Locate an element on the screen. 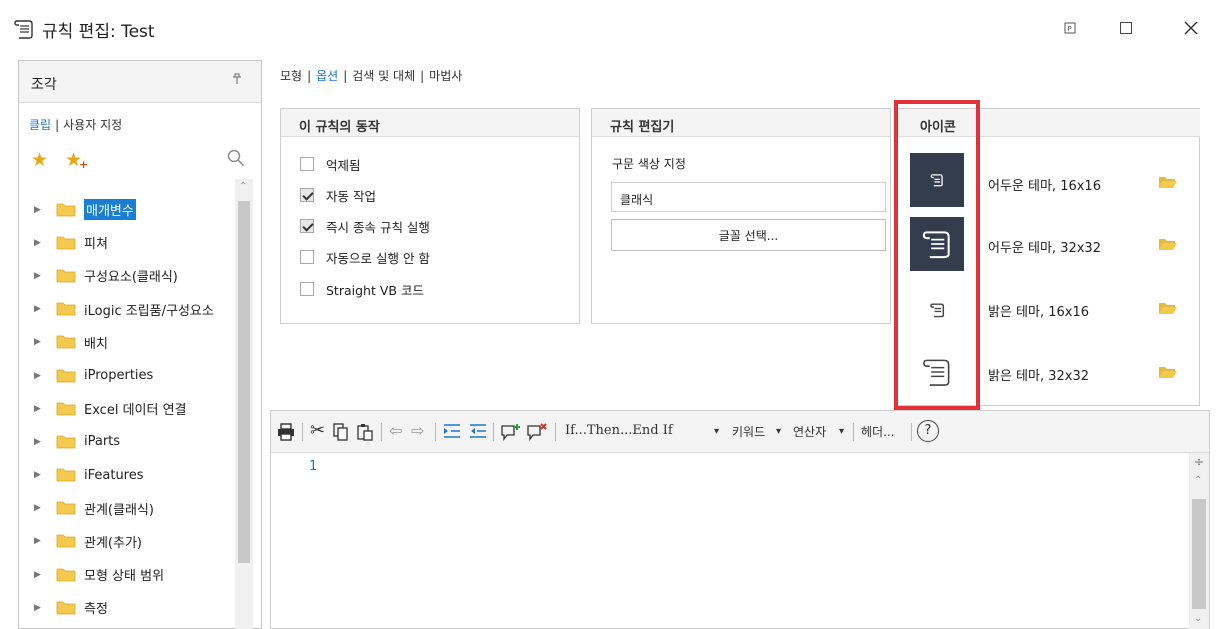  tab-search-replace: 검색 및 대체 is located at coordinates (383, 76).